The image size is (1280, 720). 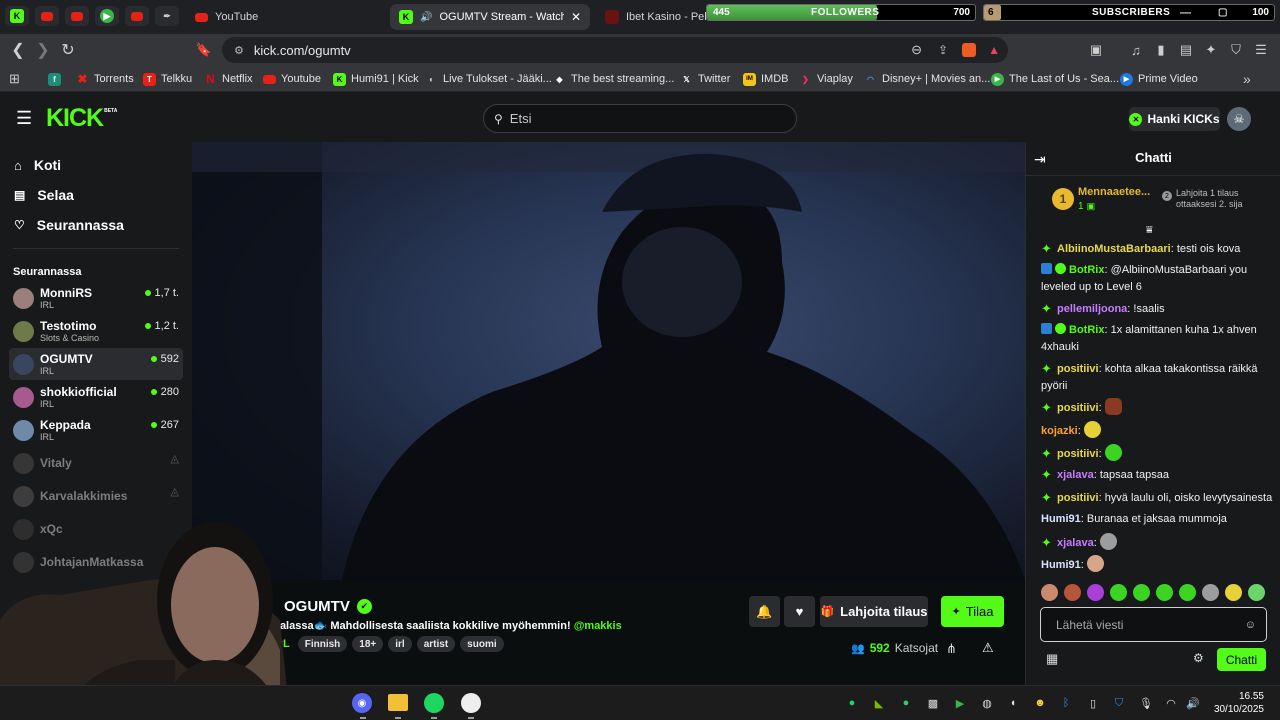 What do you see at coordinates (826, 79) in the screenshot?
I see `bookmark-viaplay: ❯ Viaplay` at bounding box center [826, 79].